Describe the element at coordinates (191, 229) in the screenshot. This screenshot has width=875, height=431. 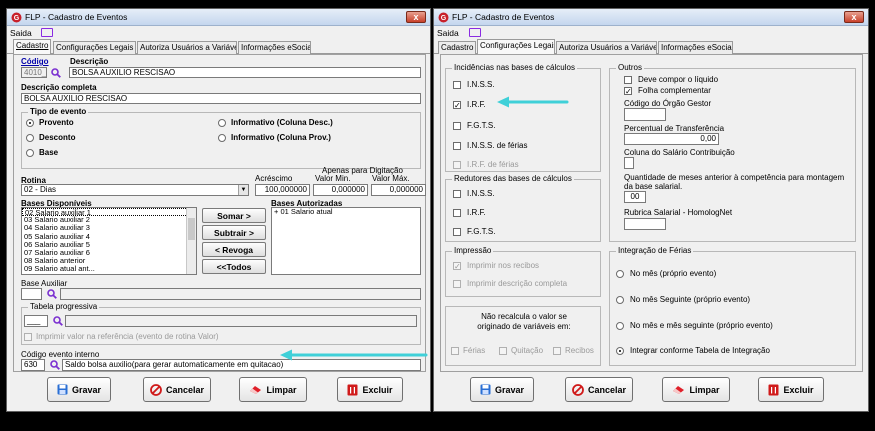
I see `scroll-thumb` at that location.